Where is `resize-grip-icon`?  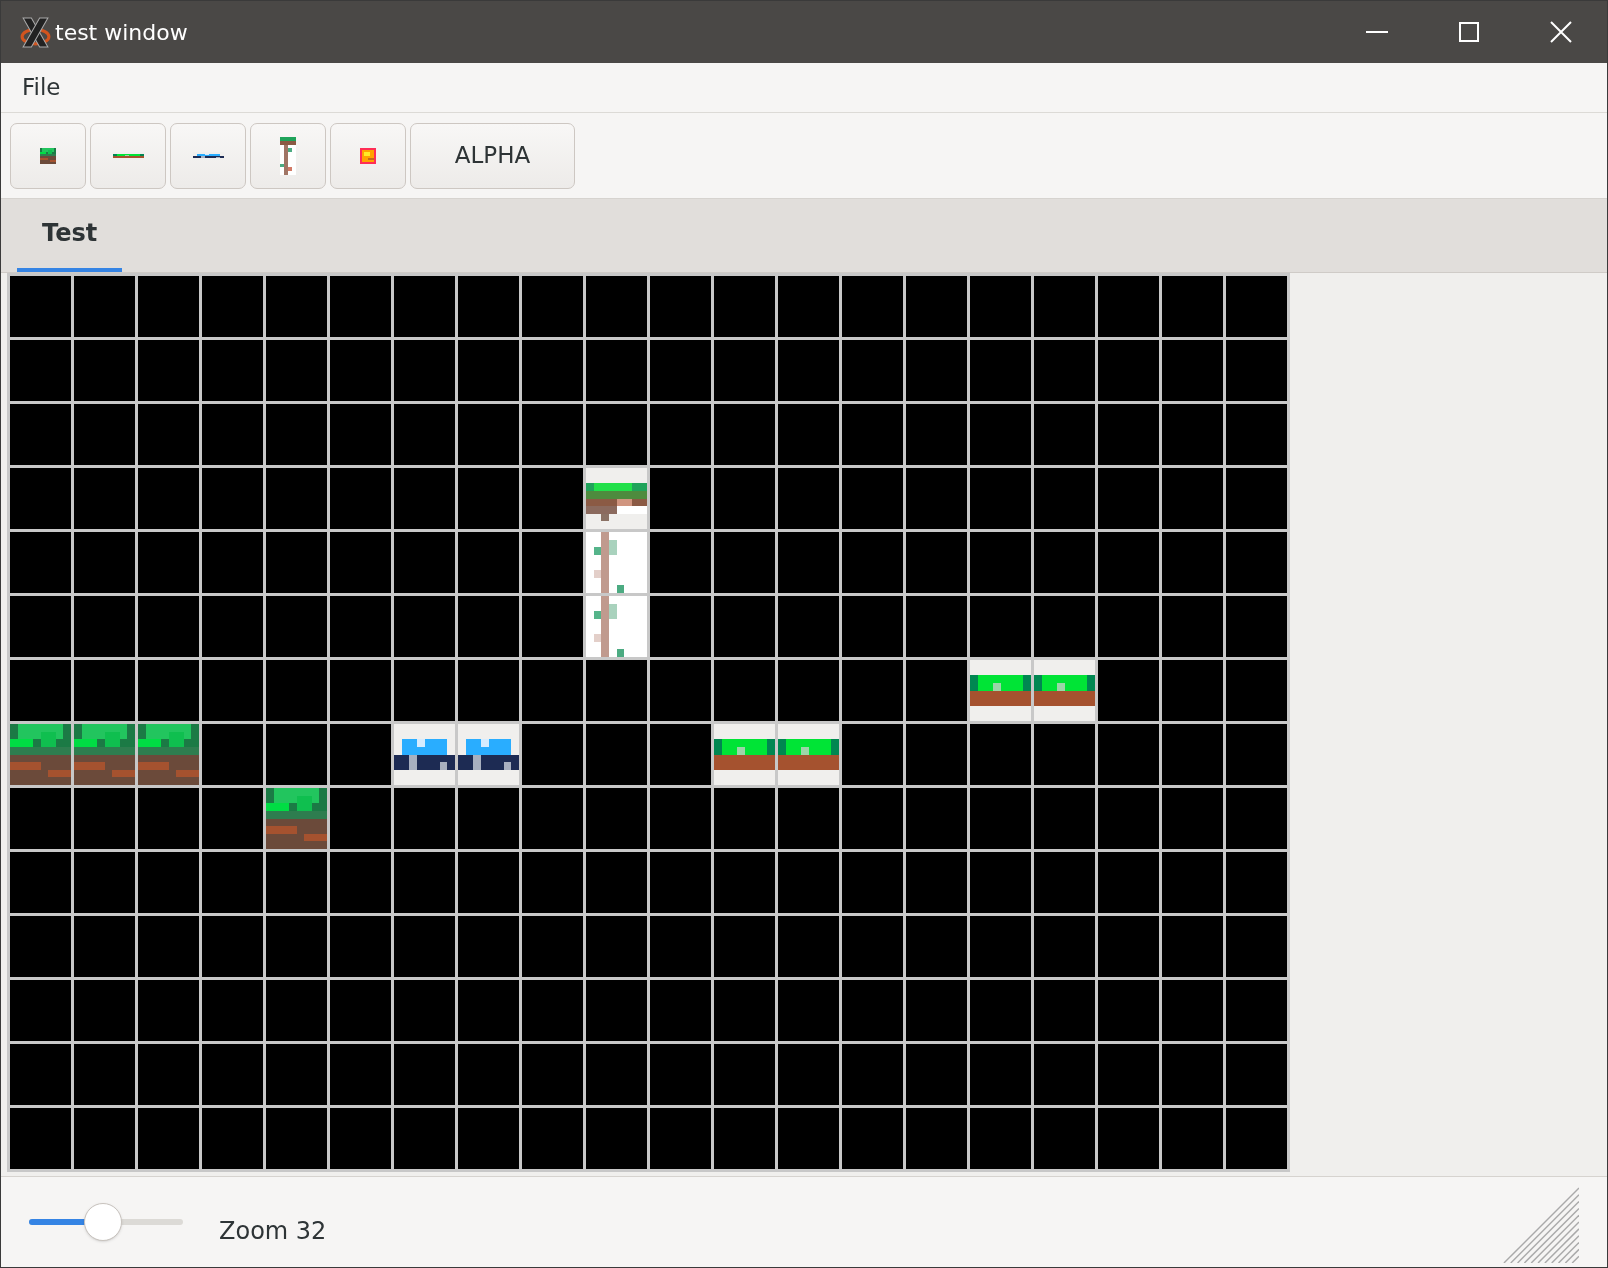 resize-grip-icon is located at coordinates (1540, 1224).